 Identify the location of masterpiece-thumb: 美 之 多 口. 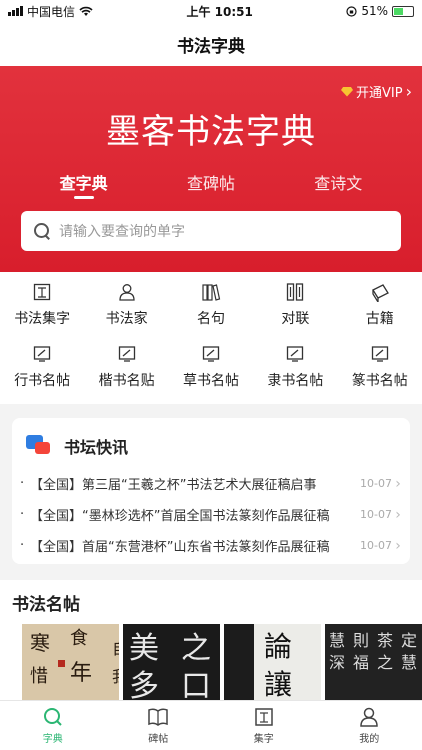
(171, 662).